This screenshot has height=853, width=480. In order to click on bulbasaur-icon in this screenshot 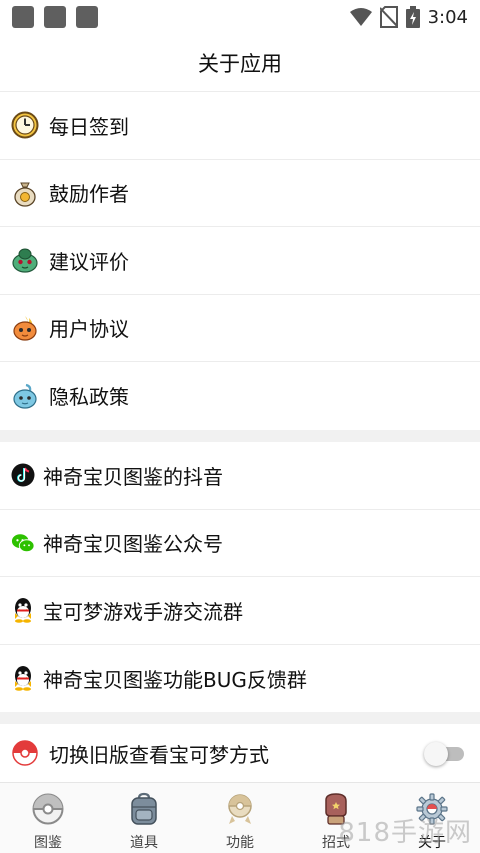, I will do `click(25, 260)`.